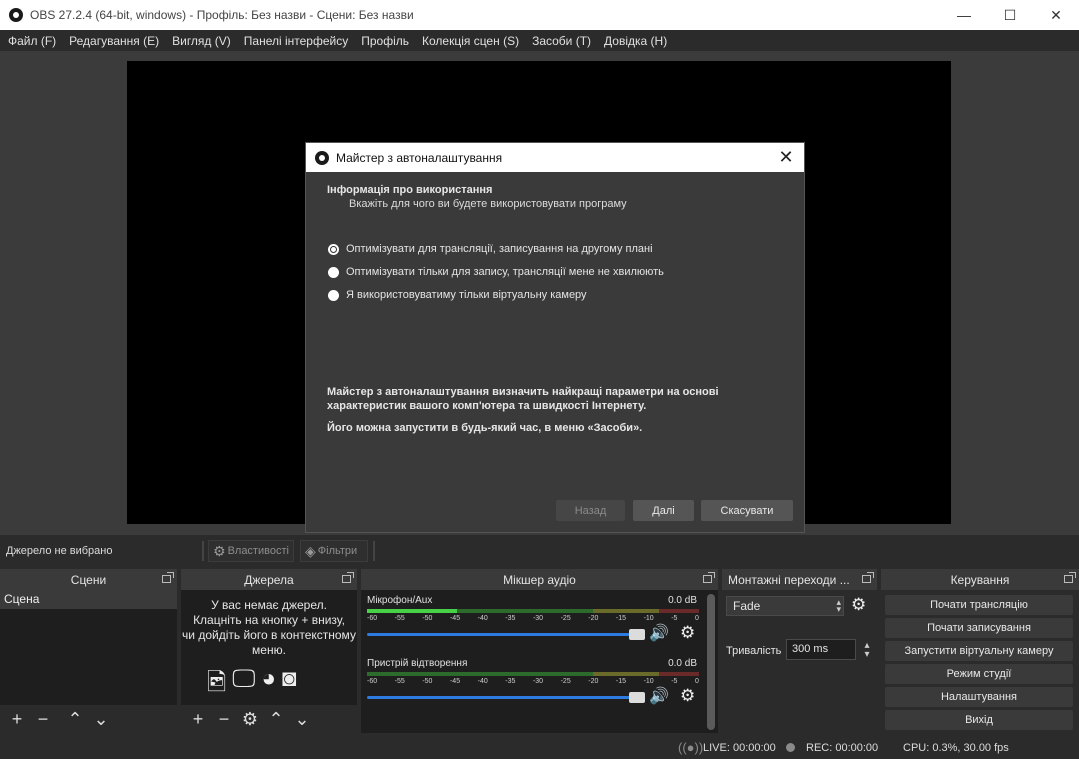  Describe the element at coordinates (419, 157) in the screenshot. I see `dialog-title: Майстер з автоналаштування` at that location.